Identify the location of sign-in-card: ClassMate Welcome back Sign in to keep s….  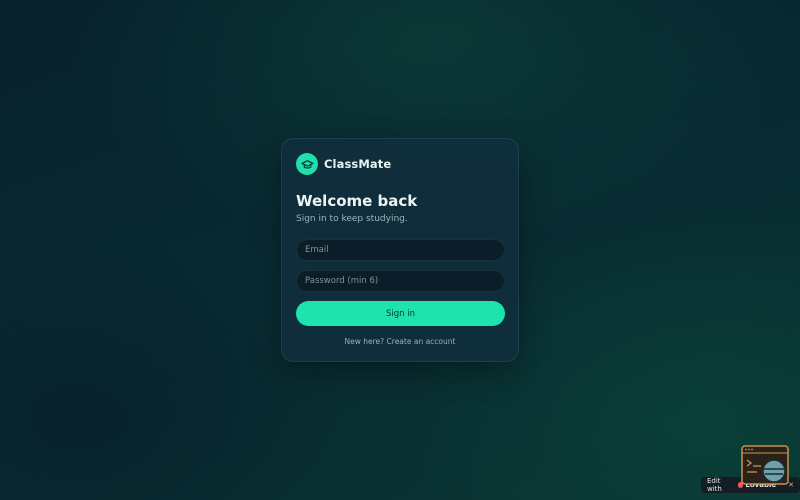
(400, 250).